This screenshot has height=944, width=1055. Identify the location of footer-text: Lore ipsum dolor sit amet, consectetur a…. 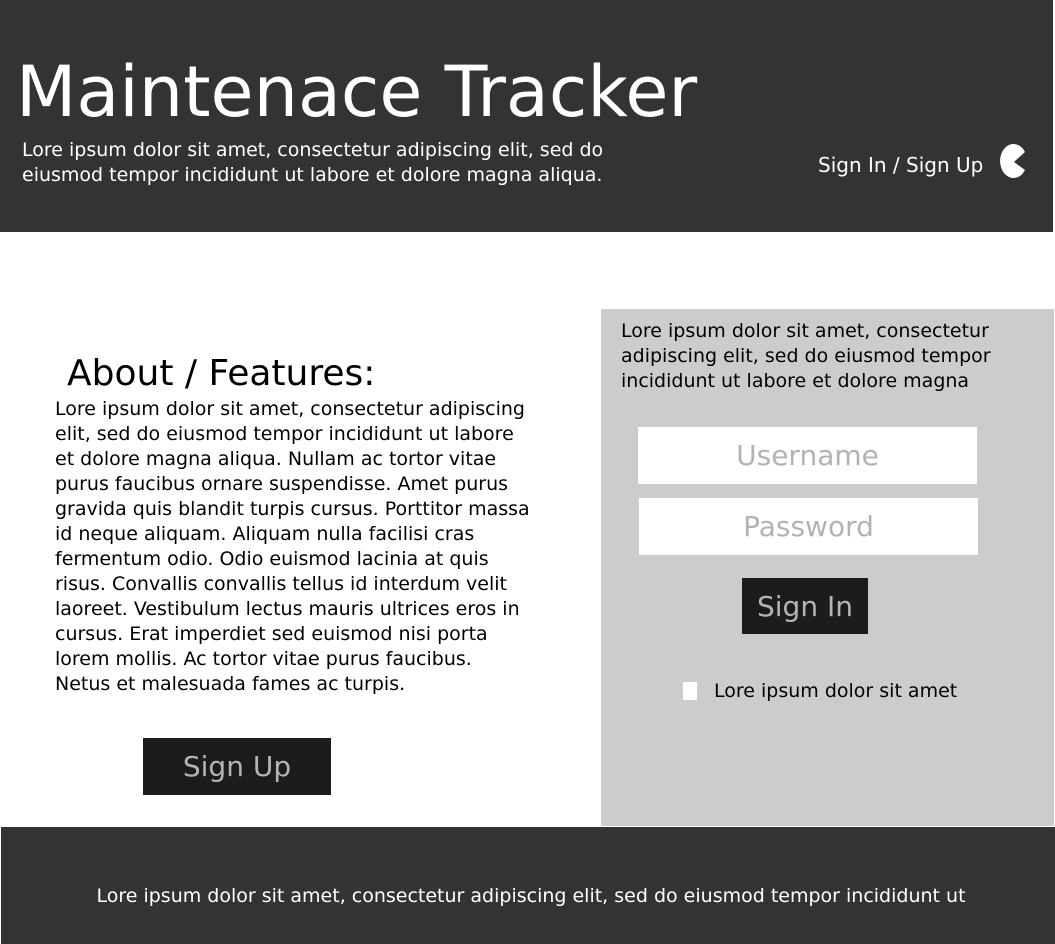
(531, 896).